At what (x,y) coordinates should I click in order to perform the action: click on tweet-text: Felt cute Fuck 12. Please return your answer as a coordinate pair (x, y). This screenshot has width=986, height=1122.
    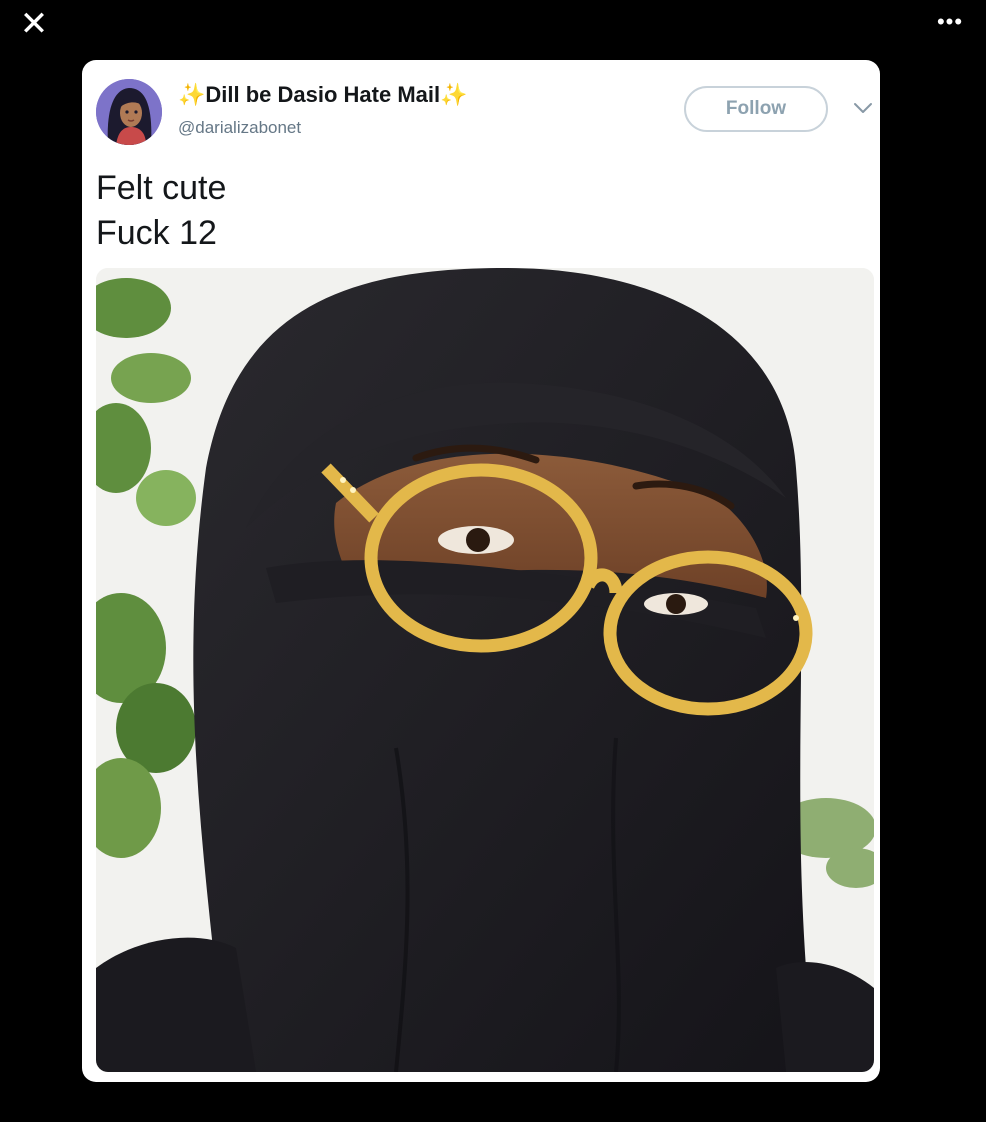
    Looking at the image, I should click on (161, 211).